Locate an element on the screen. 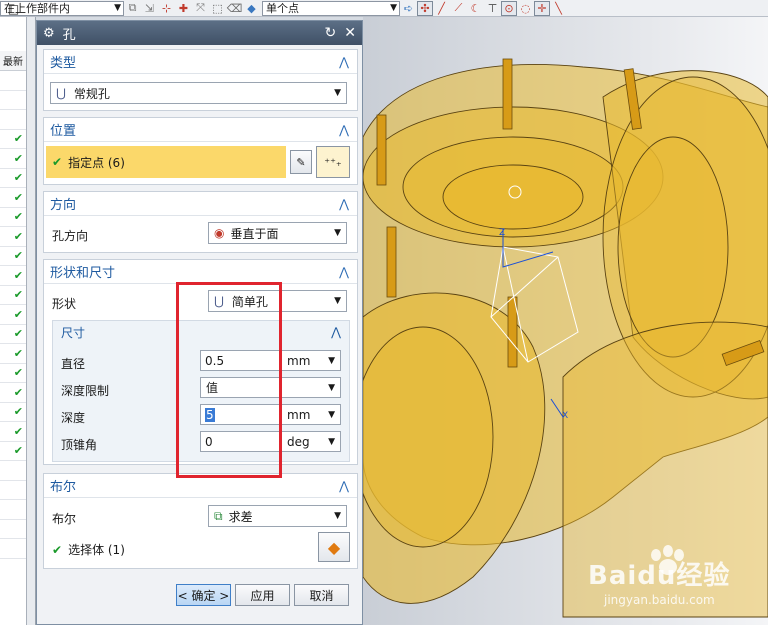 This screenshot has height=625, width=768. cube-icon: ◆ is located at coordinates (251, 8).